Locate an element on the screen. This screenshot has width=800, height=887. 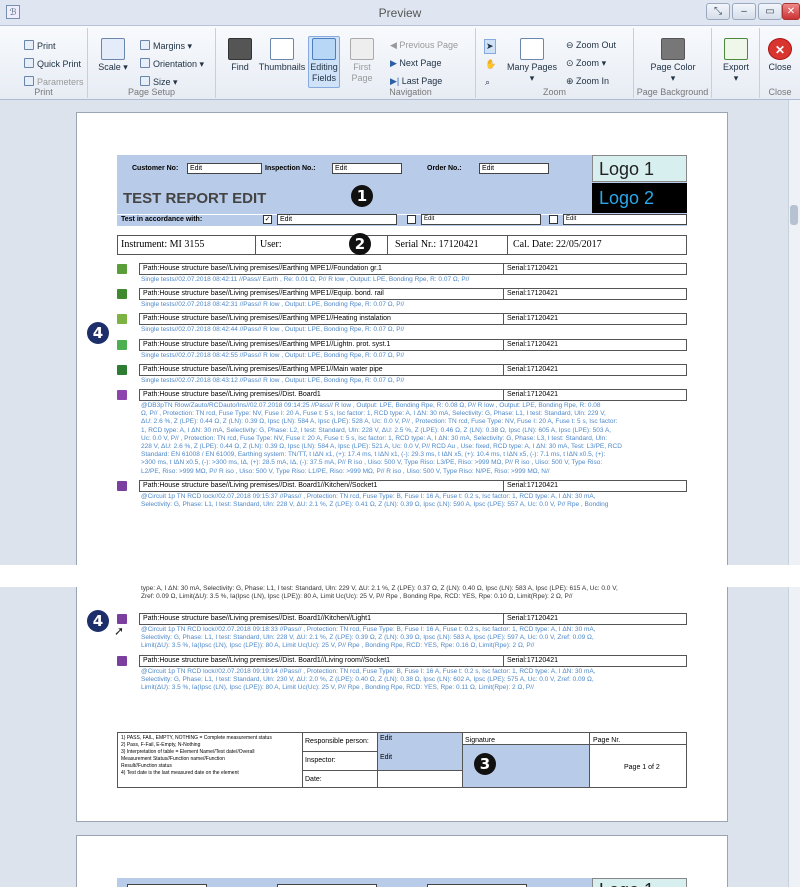
paint-icon is located at coordinates (673, 49).